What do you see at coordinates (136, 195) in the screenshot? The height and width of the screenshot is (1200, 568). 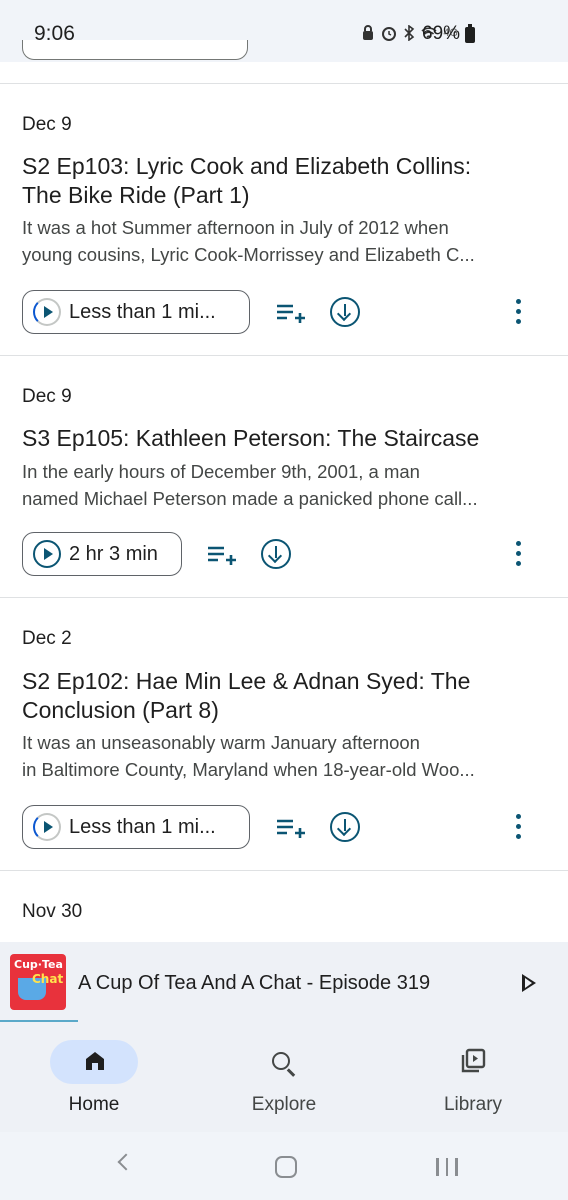 I see `episode-title-line: The Bike Ride (Part 1)` at bounding box center [136, 195].